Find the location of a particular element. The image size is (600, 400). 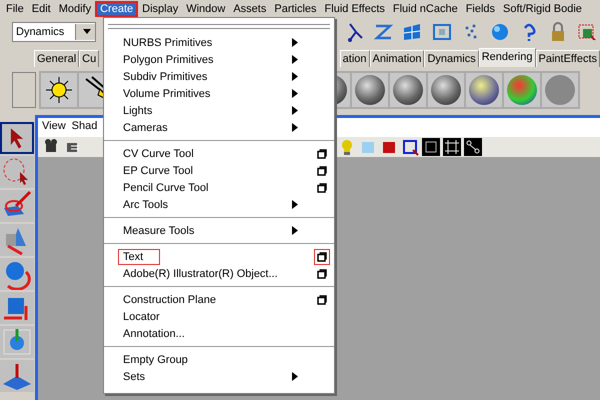

lasso-icon is located at coordinates (17, 172).